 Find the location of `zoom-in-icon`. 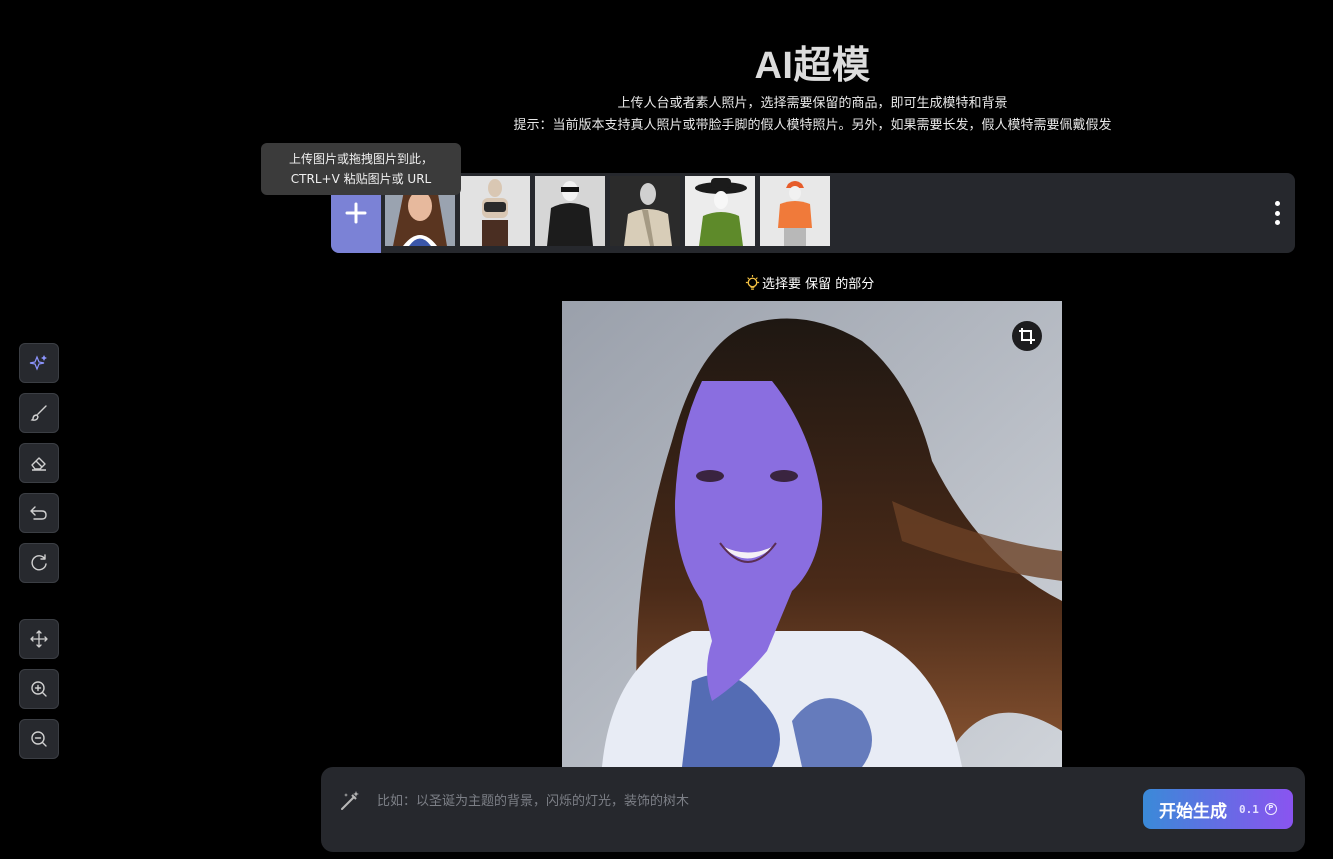

zoom-in-icon is located at coordinates (39, 689).